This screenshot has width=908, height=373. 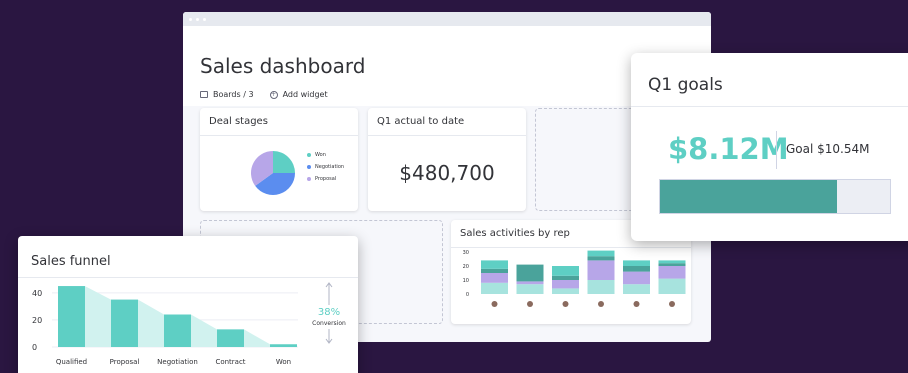 I want to click on conversion-label: Conversion, so click(x=329, y=323).